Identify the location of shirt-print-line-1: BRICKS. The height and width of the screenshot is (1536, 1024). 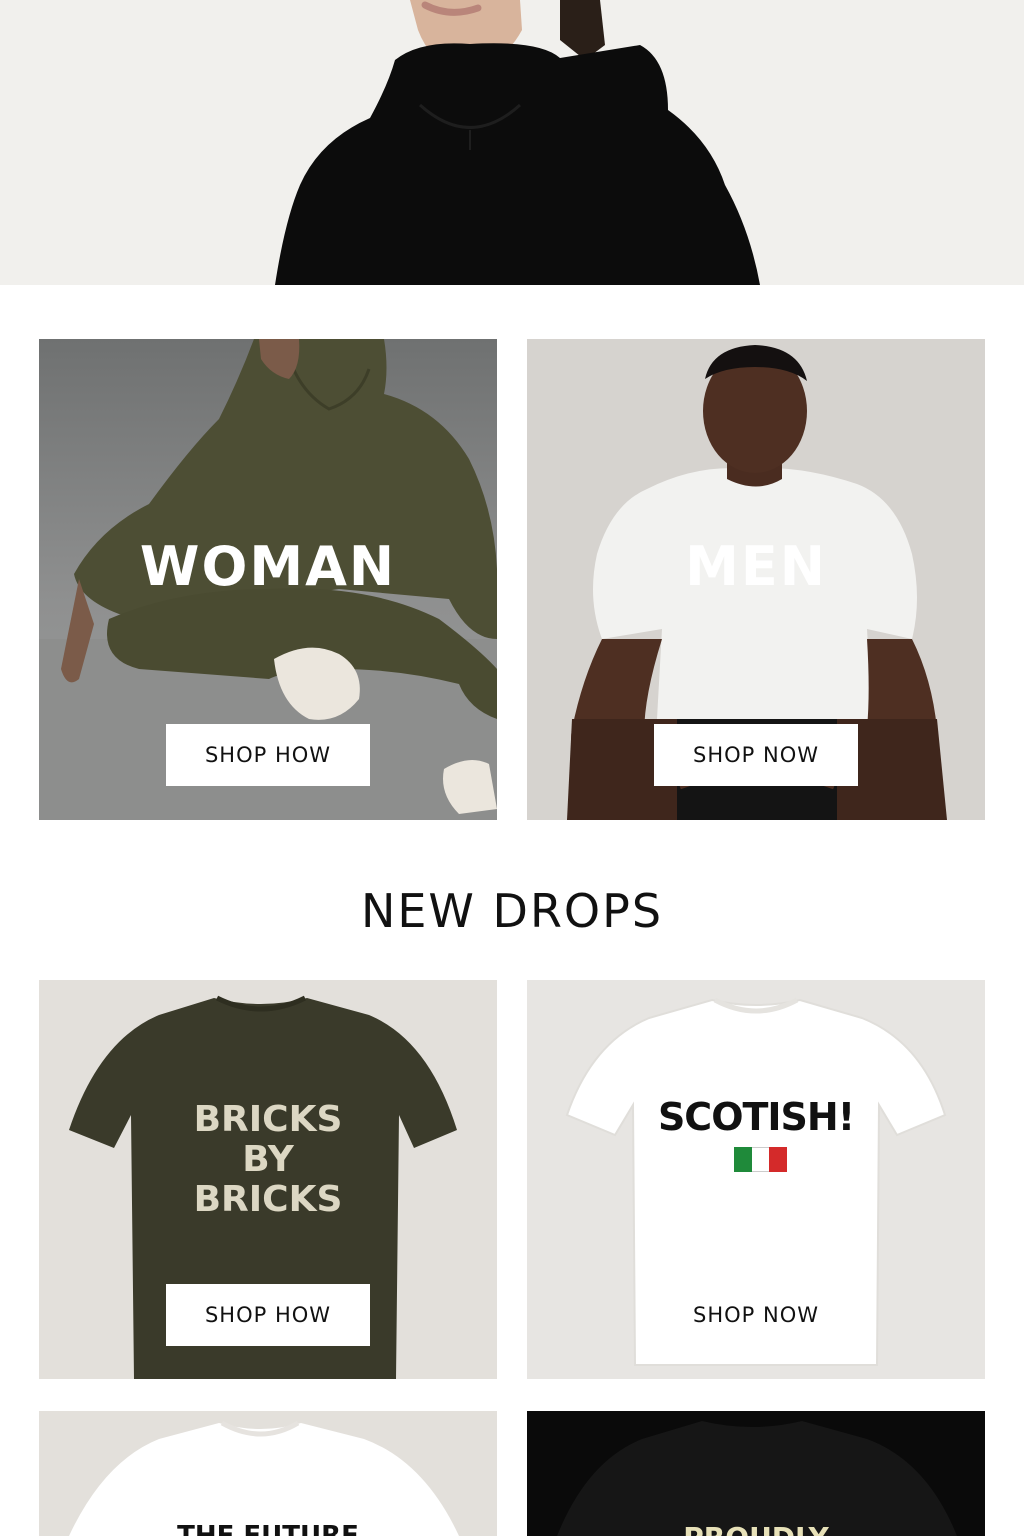
(268, 1119).